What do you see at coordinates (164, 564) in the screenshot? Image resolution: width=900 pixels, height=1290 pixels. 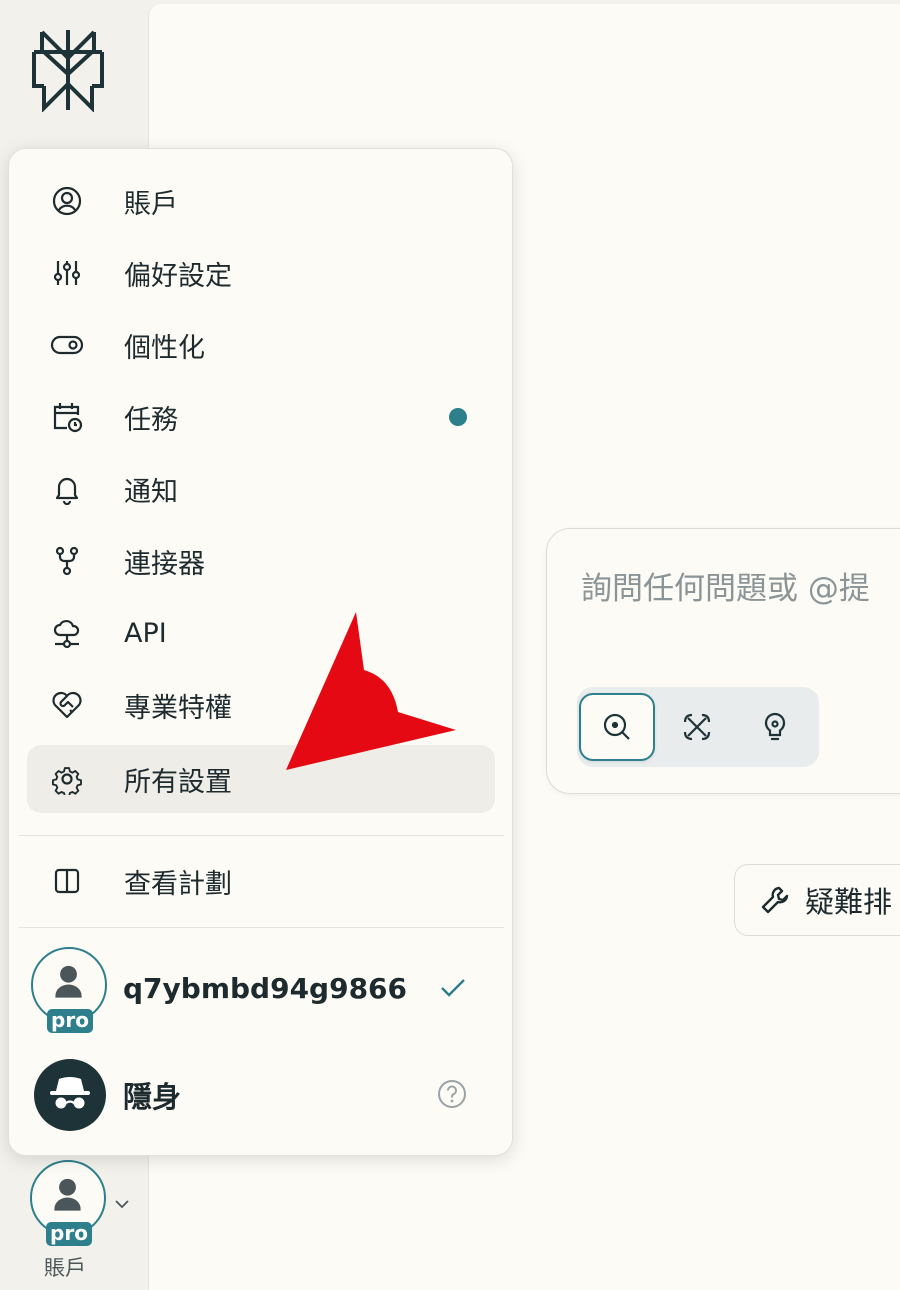 I see `menu-item-label: 連接器` at bounding box center [164, 564].